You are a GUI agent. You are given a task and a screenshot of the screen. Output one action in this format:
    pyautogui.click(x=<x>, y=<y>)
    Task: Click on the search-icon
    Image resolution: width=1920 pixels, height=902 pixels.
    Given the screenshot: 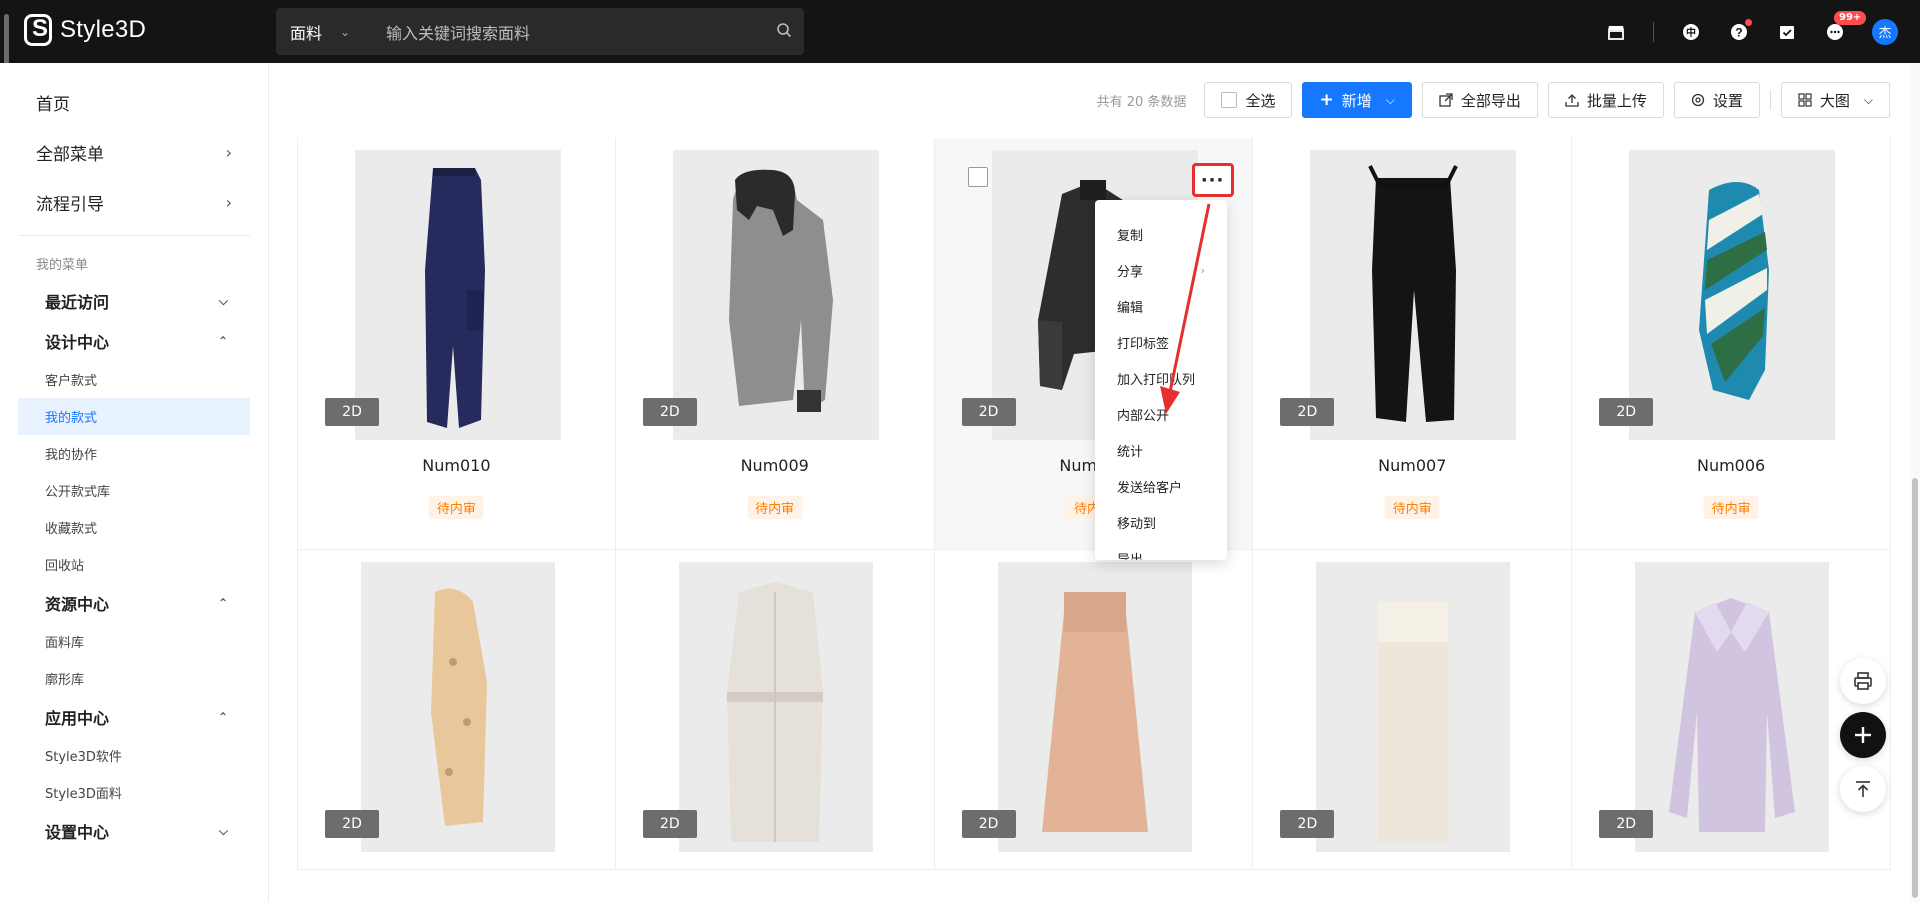 What is the action you would take?
    pyautogui.click(x=784, y=32)
    